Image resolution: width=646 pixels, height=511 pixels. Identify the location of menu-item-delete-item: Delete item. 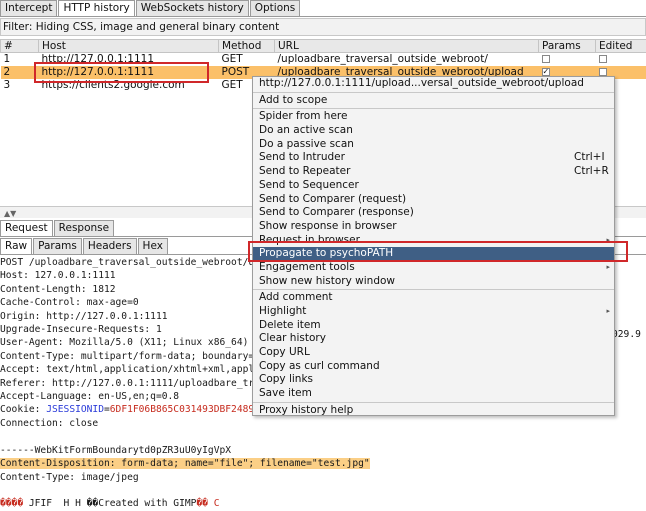
(433, 326).